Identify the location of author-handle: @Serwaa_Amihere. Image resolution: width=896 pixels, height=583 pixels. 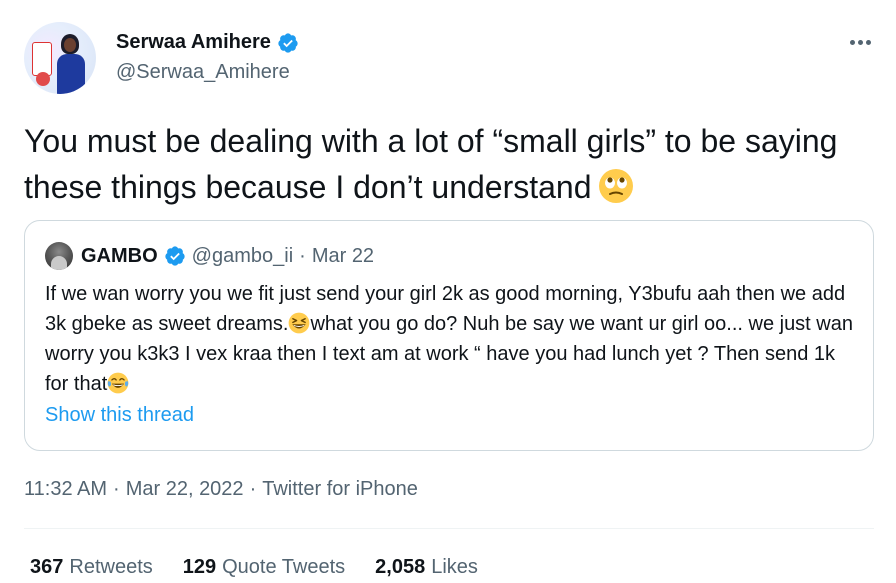
(203, 72).